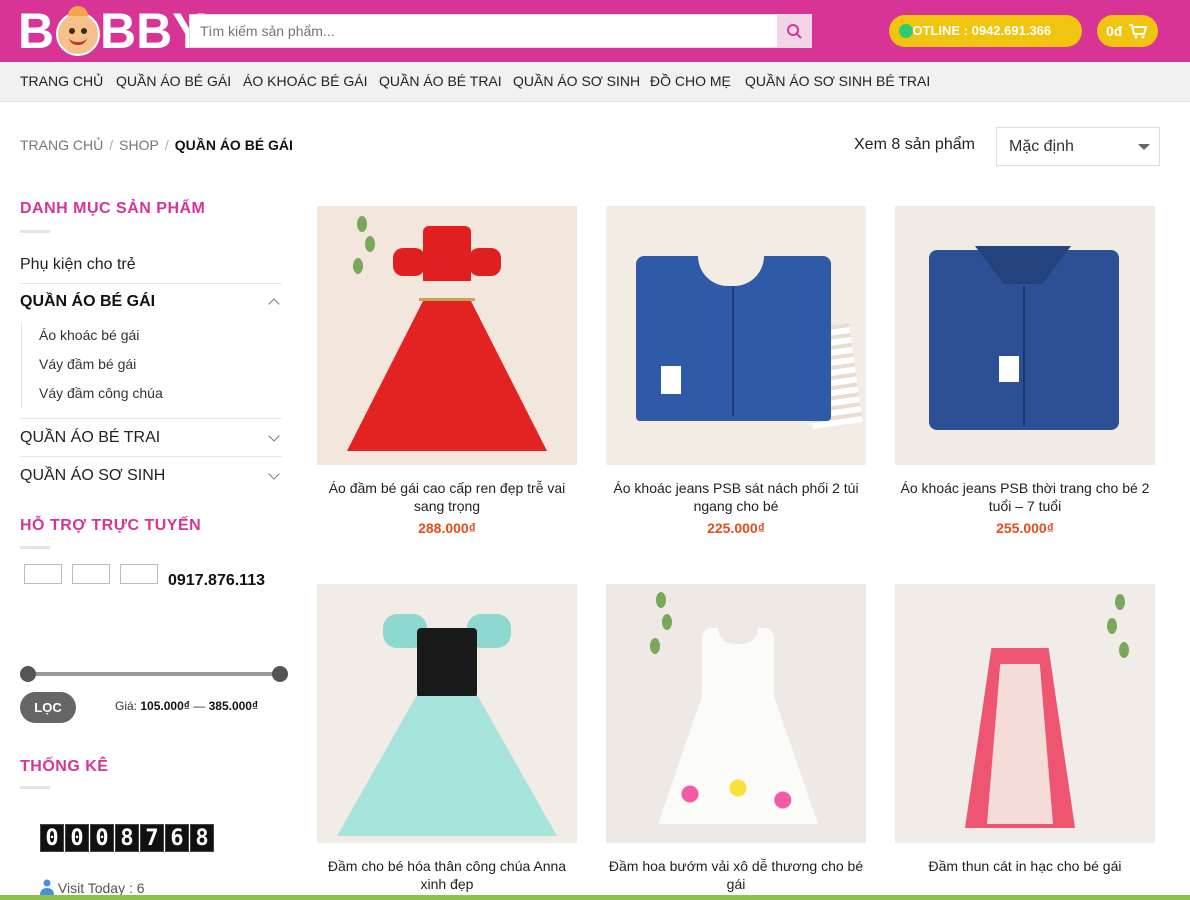 This screenshot has height=900, width=1190. What do you see at coordinates (28, 674) in the screenshot?
I see `slider-handle-min` at bounding box center [28, 674].